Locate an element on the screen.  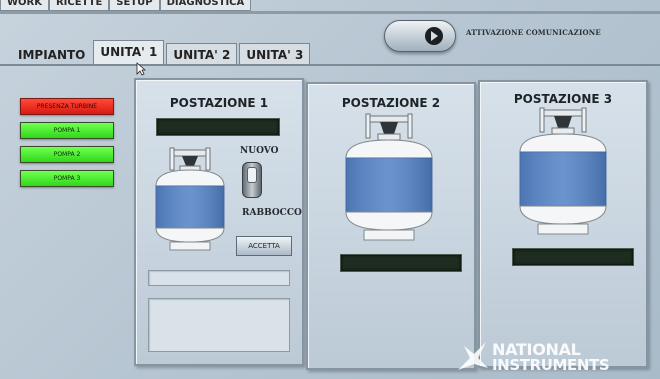
indicator-pompa-1: POMPA 1 is located at coordinates (67, 130).